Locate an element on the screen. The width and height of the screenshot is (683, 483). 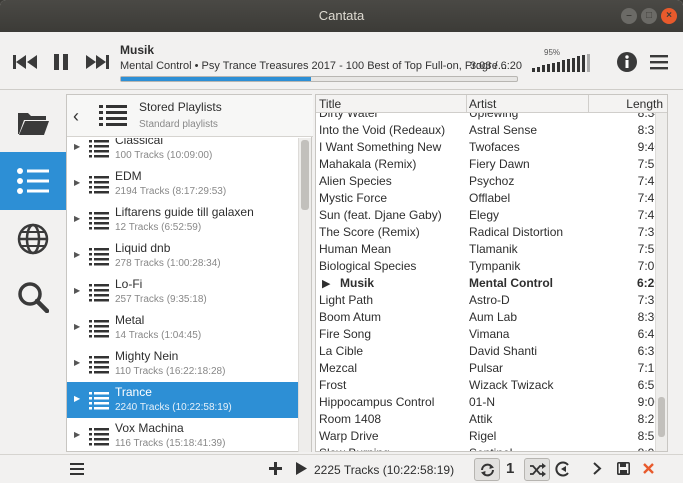
add-icon is located at coordinates (275, 468).